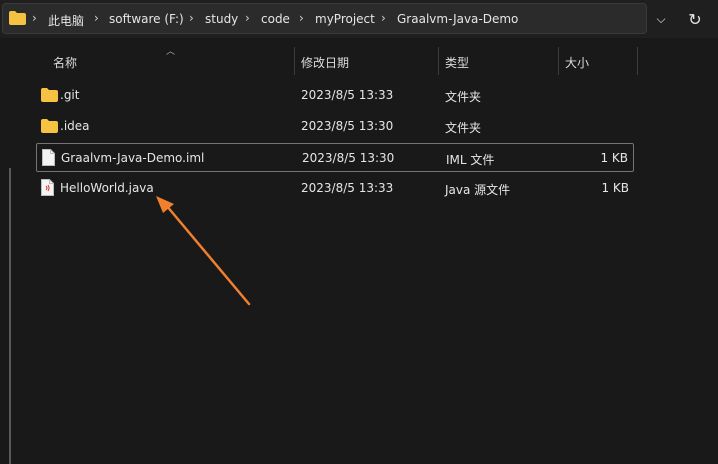 The width and height of the screenshot is (718, 464). What do you see at coordinates (75, 126) in the screenshot?
I see `file-name: .idea` at bounding box center [75, 126].